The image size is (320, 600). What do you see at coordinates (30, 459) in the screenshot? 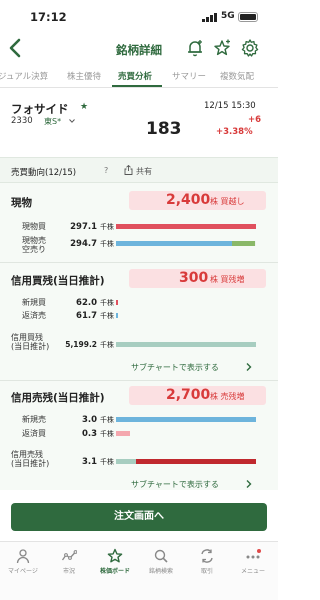
I see `margin-sell-balance-label: 信用売残 (当日推計)` at bounding box center [30, 459].